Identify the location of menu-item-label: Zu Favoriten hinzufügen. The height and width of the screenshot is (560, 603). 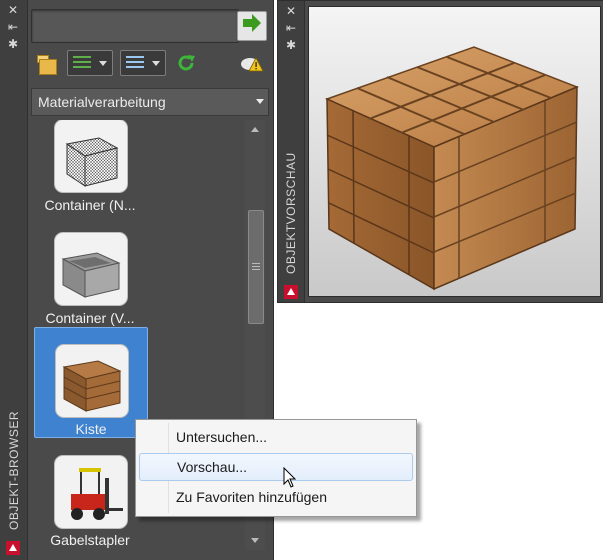
(251, 497).